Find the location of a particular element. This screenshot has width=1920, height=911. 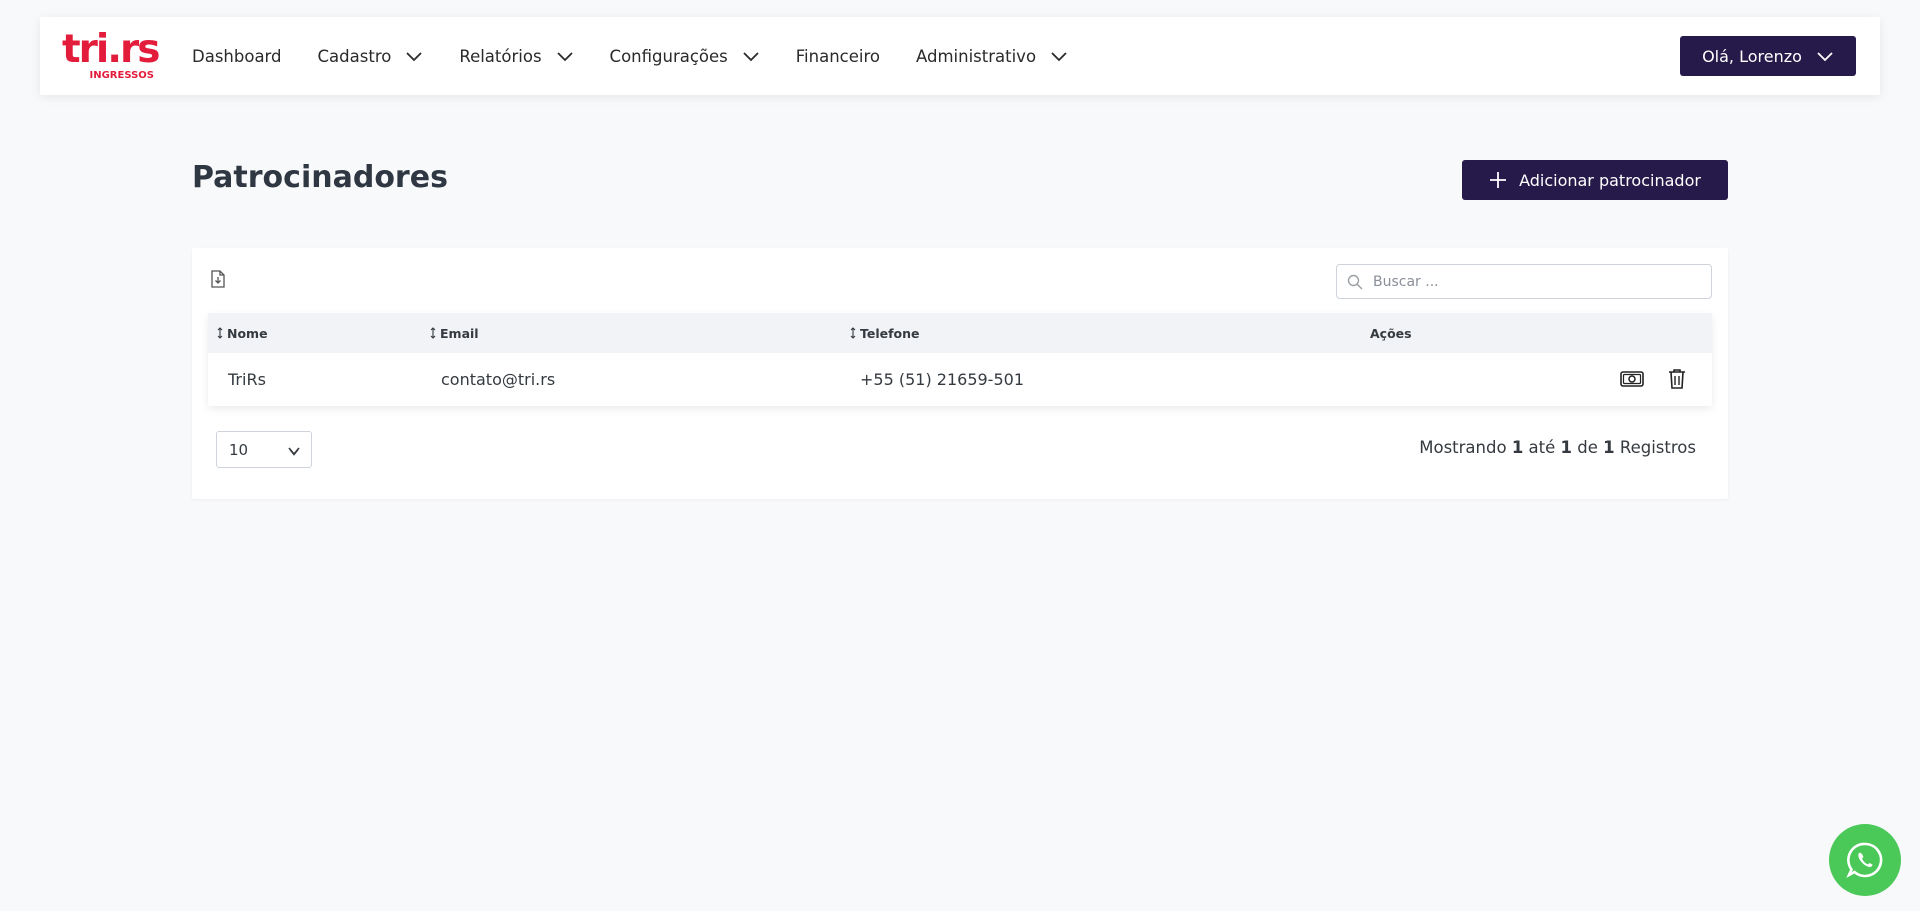

header-email: Email is located at coordinates (454, 333).